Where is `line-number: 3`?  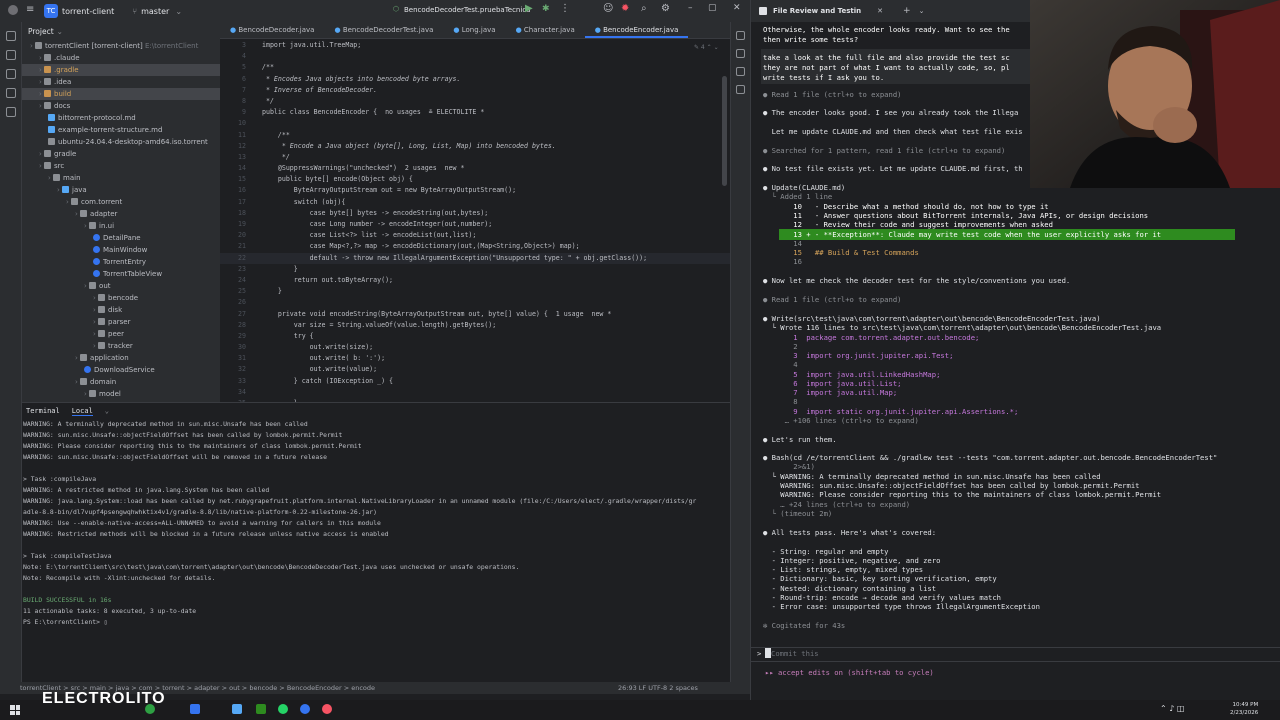 line-number: 3 is located at coordinates (236, 45).